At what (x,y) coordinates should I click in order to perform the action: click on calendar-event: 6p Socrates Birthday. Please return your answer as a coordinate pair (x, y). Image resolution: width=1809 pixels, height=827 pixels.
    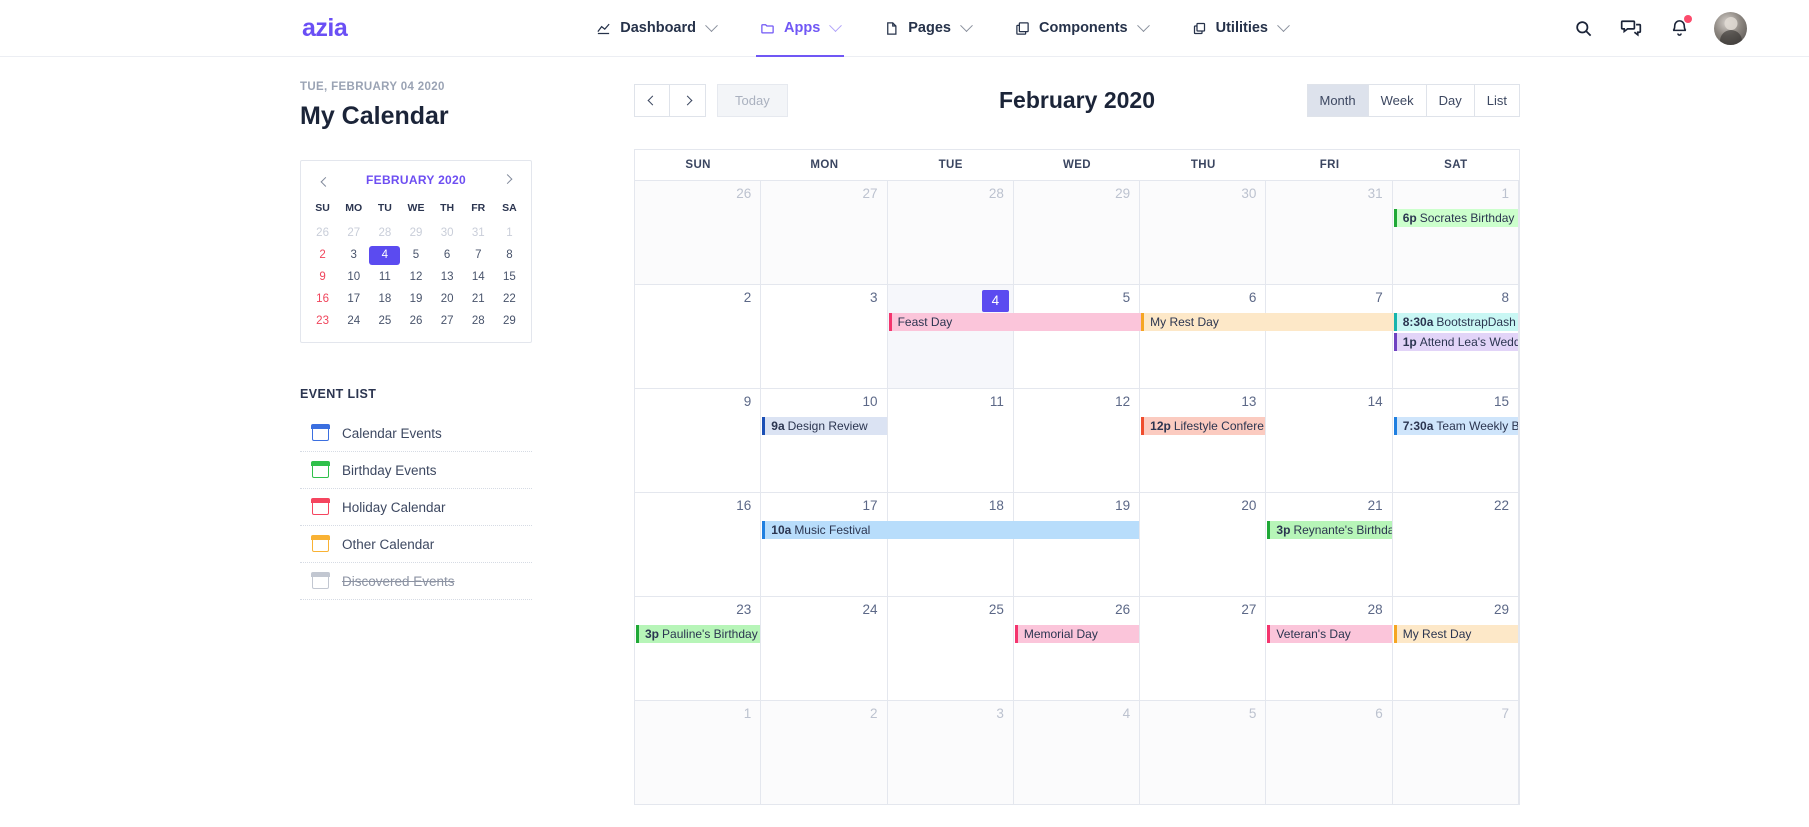
    Looking at the image, I should click on (1455, 218).